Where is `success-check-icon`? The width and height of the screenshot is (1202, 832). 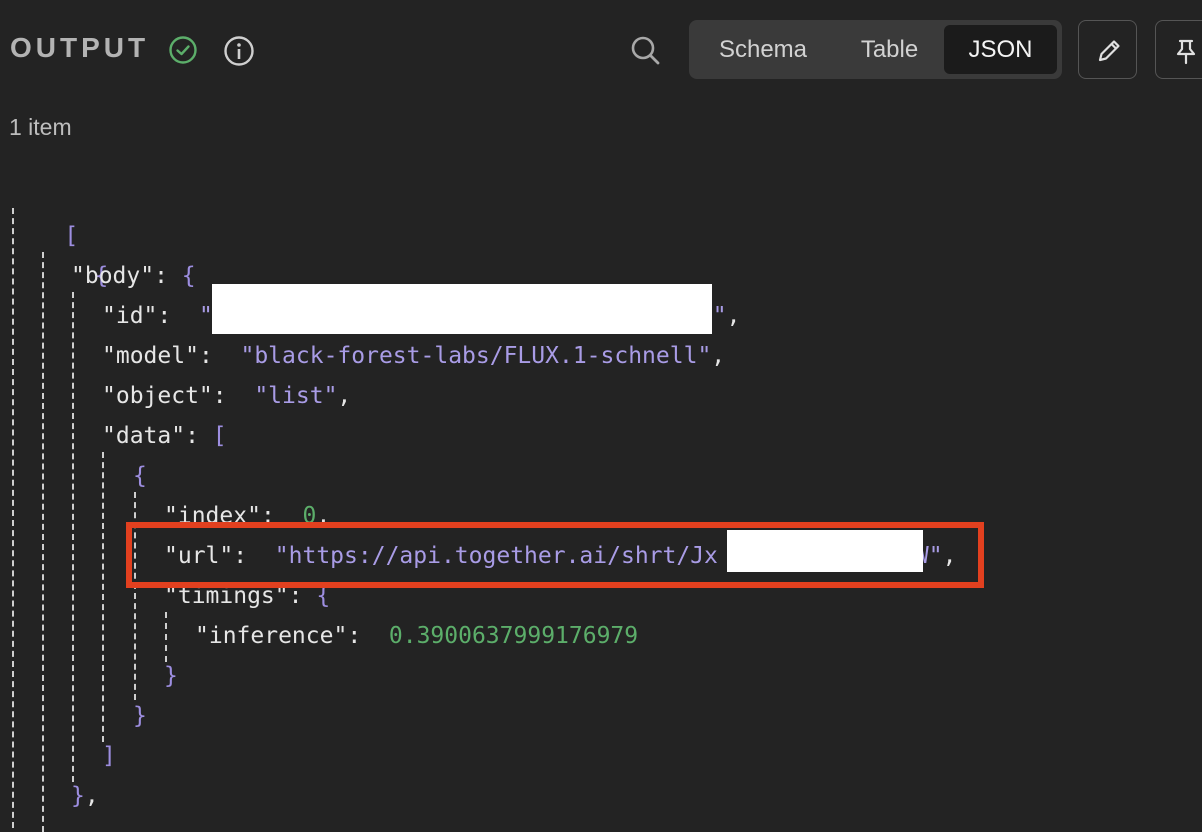 success-check-icon is located at coordinates (183, 50).